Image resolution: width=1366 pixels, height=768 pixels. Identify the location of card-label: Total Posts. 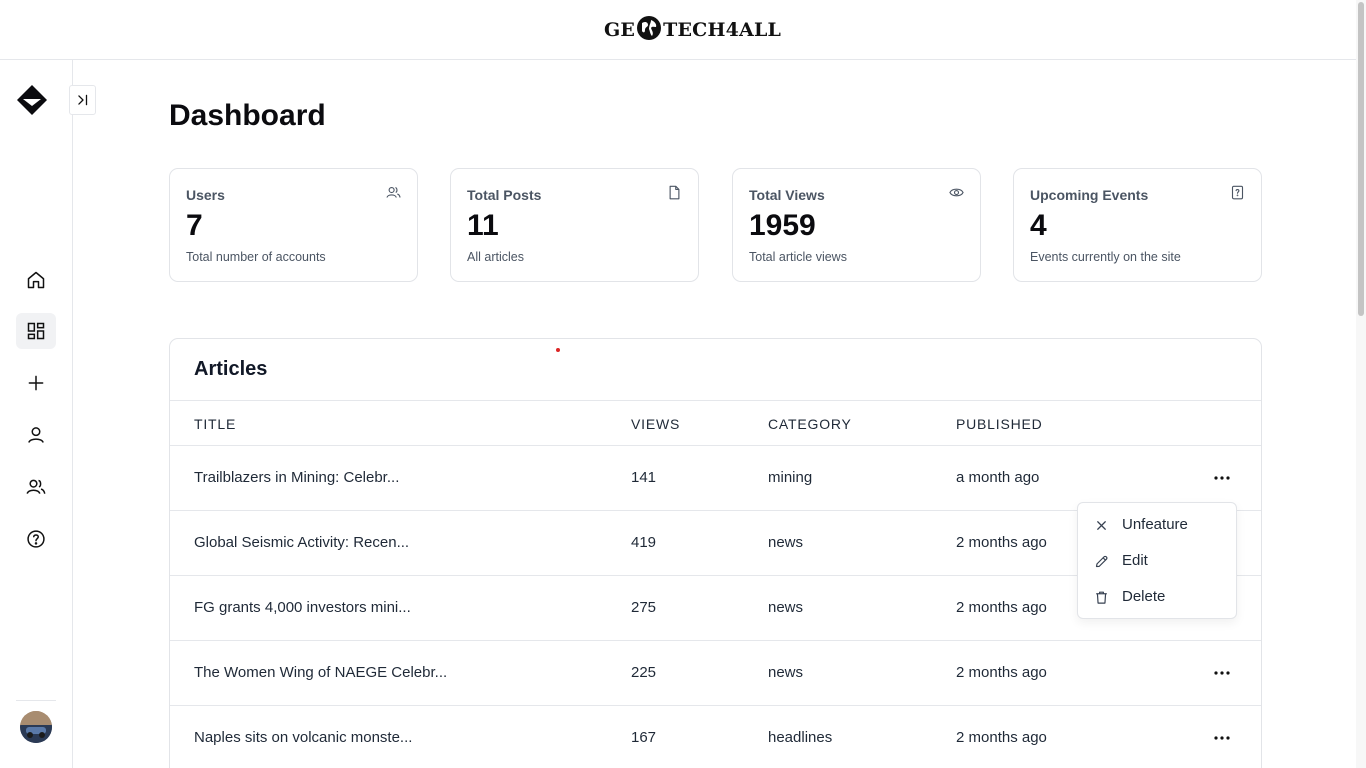
(504, 195).